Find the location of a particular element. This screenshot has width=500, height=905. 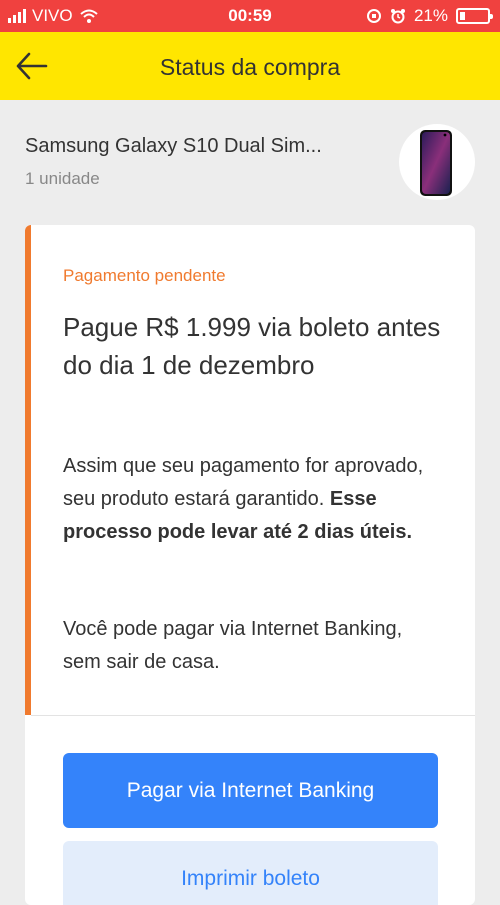

phone-image is located at coordinates (436, 163).